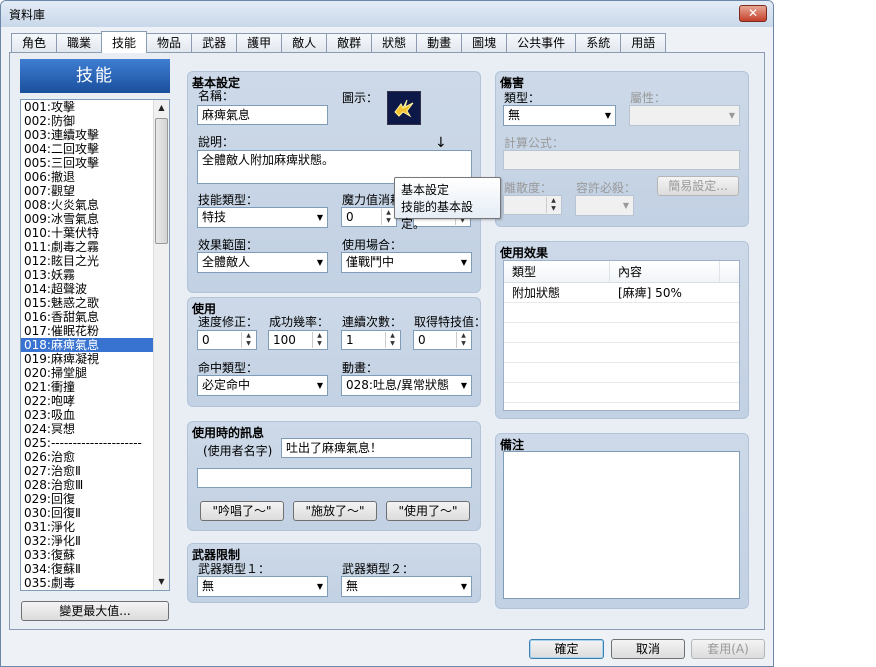 Image resolution: width=876 pixels, height=667 pixels. I want to click on list-scrollbar: ▲ ▼, so click(161, 345).